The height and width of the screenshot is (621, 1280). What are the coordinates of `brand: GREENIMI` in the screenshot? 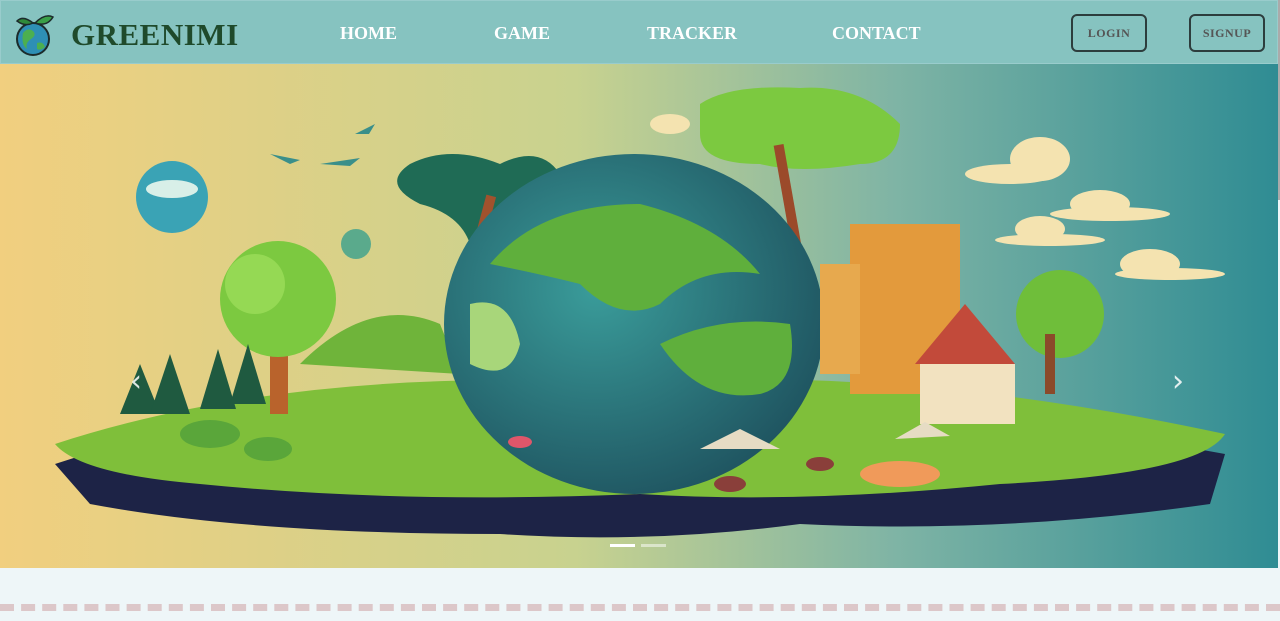 It's located at (126, 35).